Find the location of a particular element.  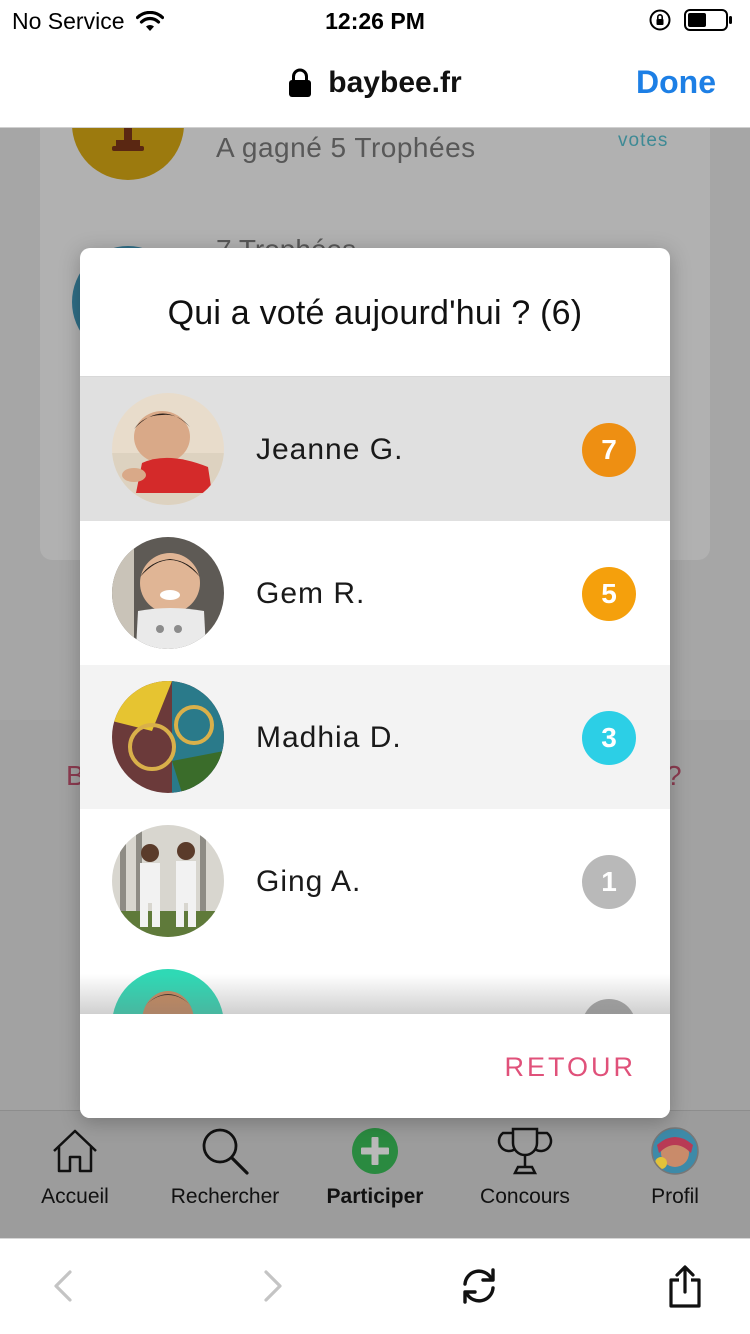

search-icon is located at coordinates (225, 1151).